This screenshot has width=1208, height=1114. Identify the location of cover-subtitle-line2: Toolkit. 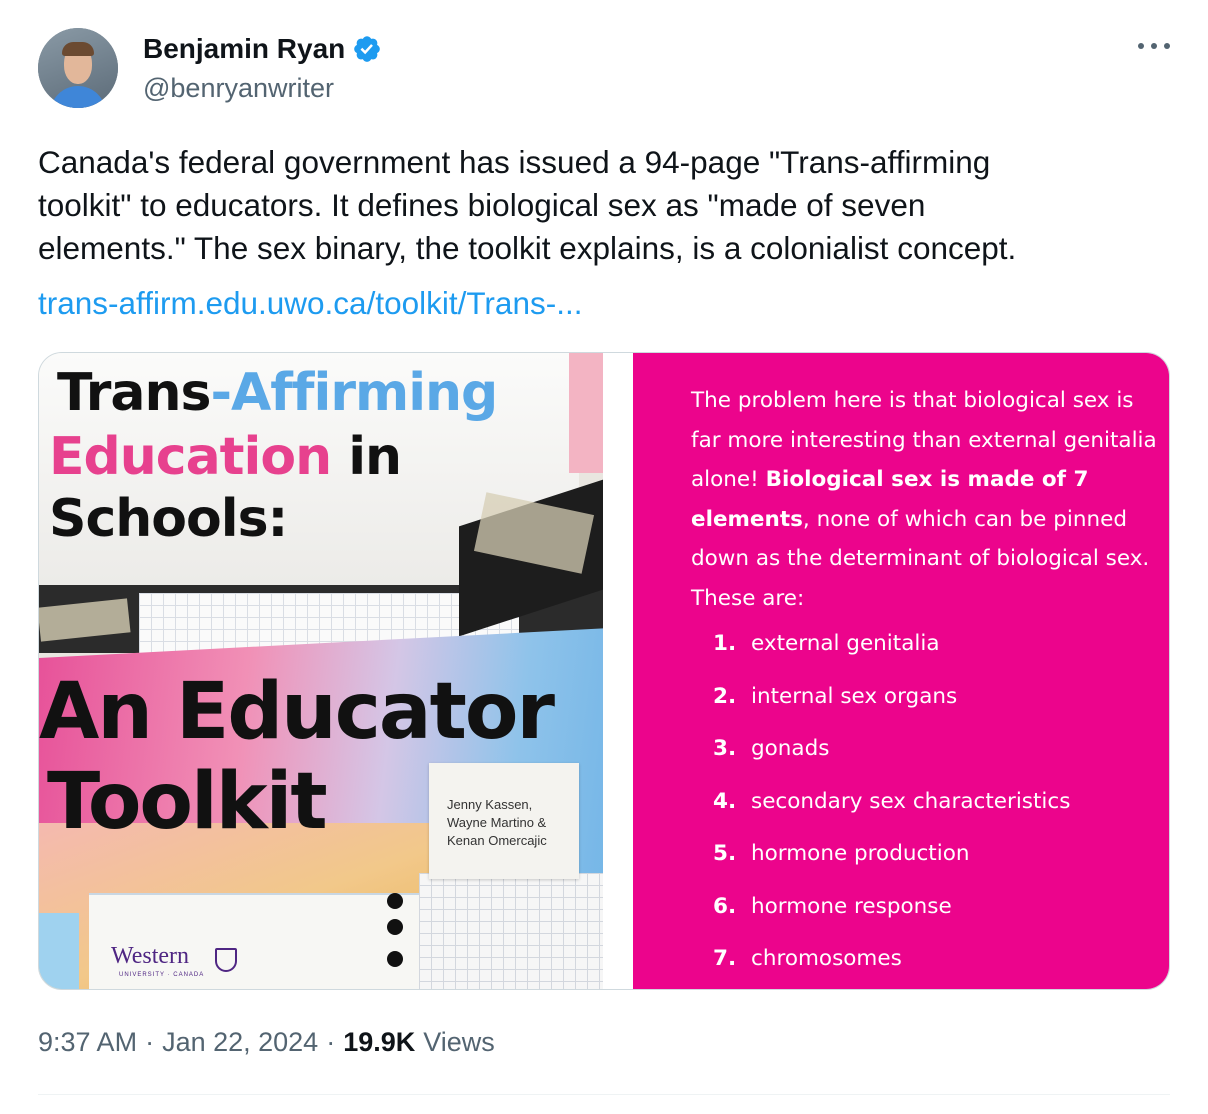
(187, 802).